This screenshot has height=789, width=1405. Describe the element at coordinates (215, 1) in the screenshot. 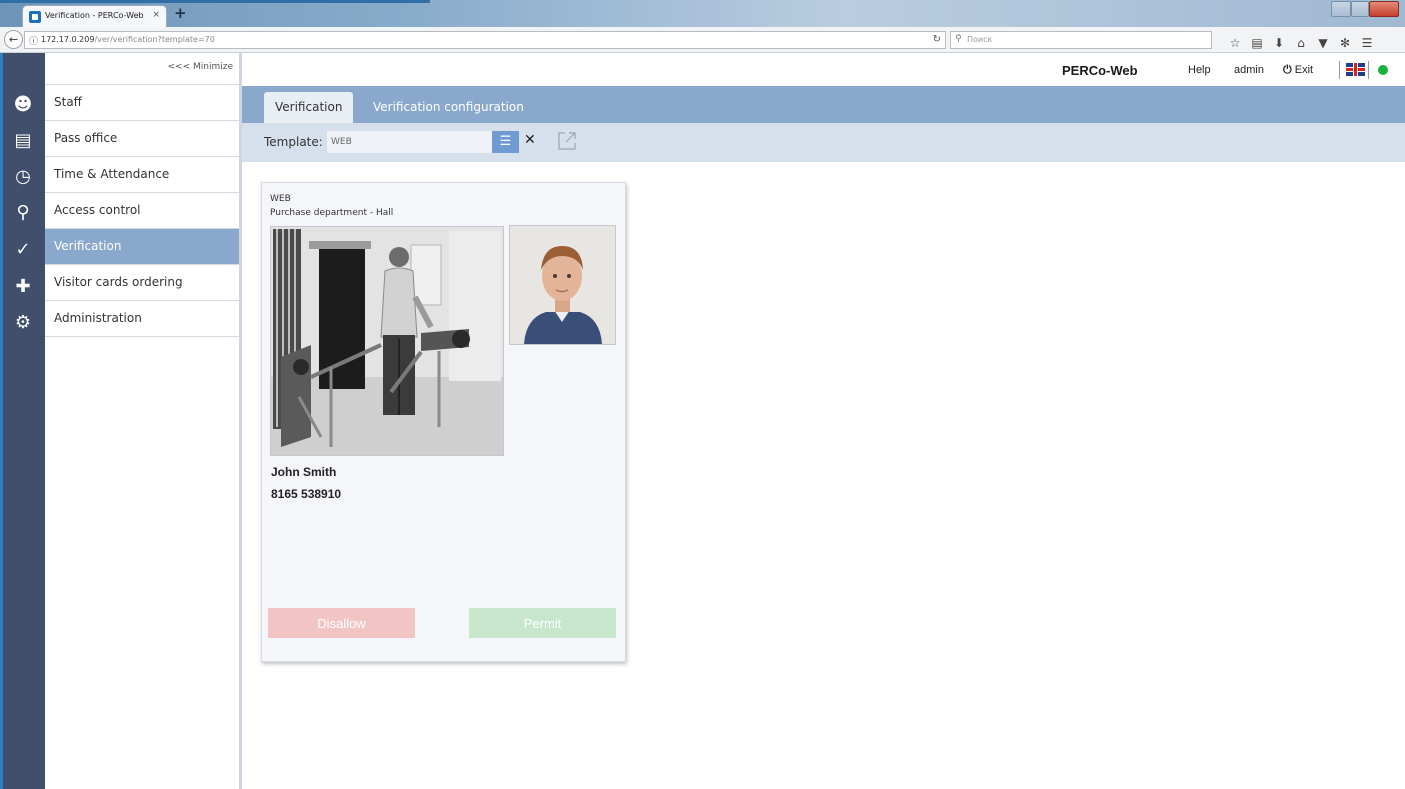

I see `titlebar-accent` at that location.